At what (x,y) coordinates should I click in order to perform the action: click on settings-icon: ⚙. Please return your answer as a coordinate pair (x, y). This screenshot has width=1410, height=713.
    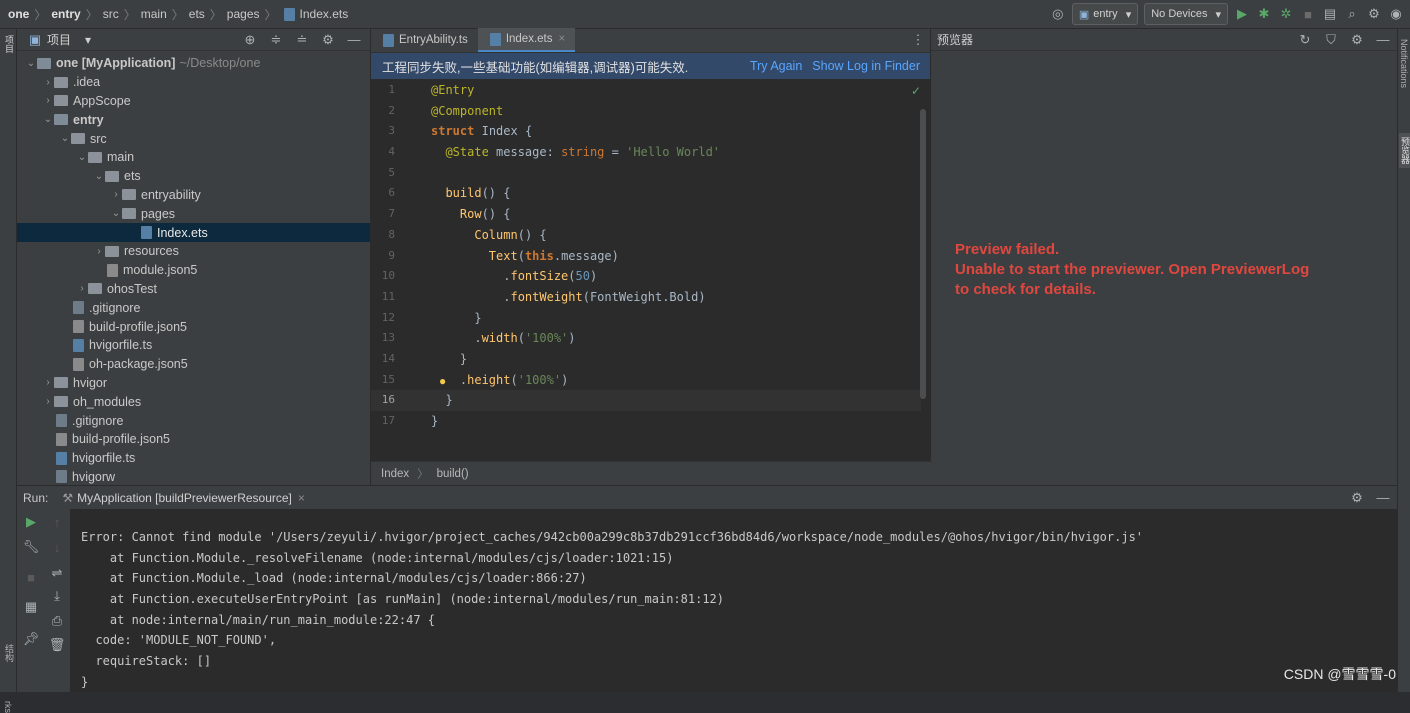
    Looking at the image, I should click on (1374, 14).